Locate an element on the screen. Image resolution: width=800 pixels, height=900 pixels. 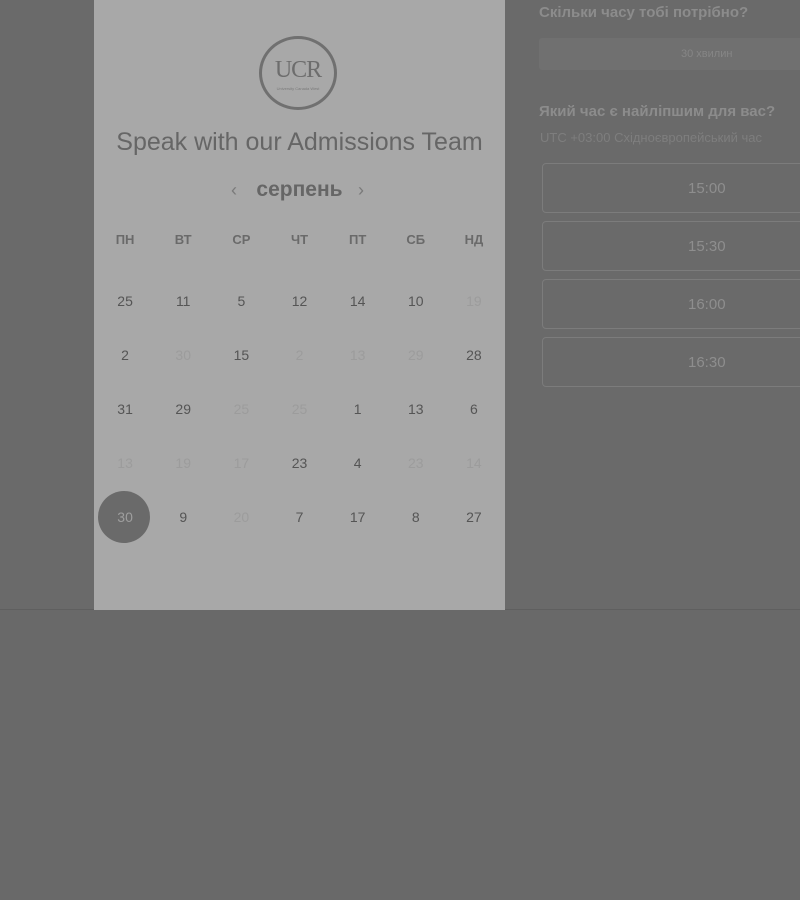
day-number: 12 is located at coordinates (299, 301).